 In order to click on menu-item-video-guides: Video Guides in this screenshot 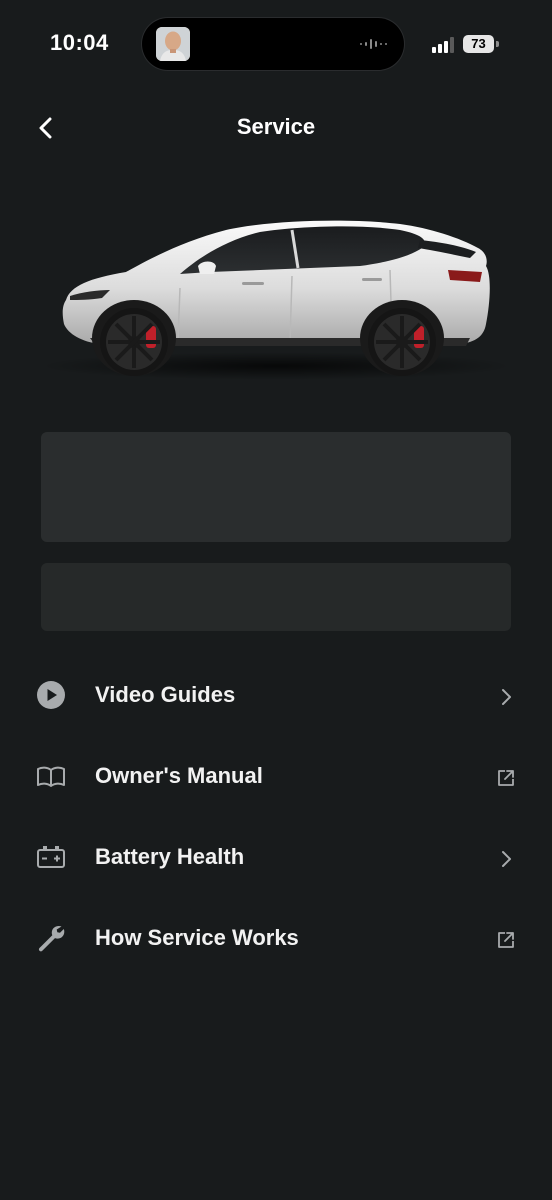, I will do `click(276, 696)`.